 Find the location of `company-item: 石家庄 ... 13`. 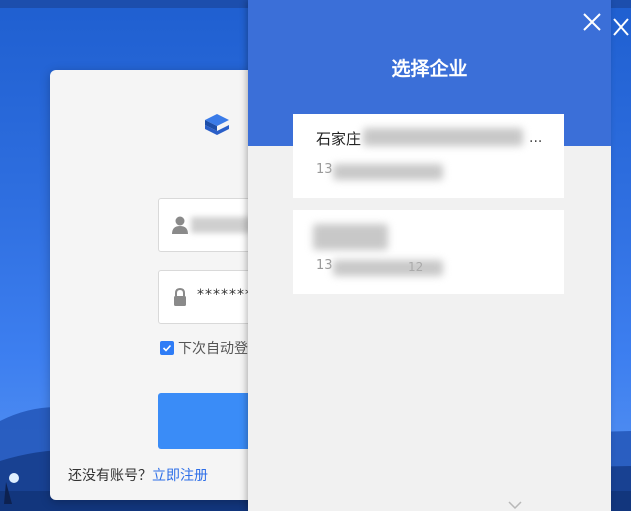

company-item: 石家庄 ... 13 is located at coordinates (428, 156).